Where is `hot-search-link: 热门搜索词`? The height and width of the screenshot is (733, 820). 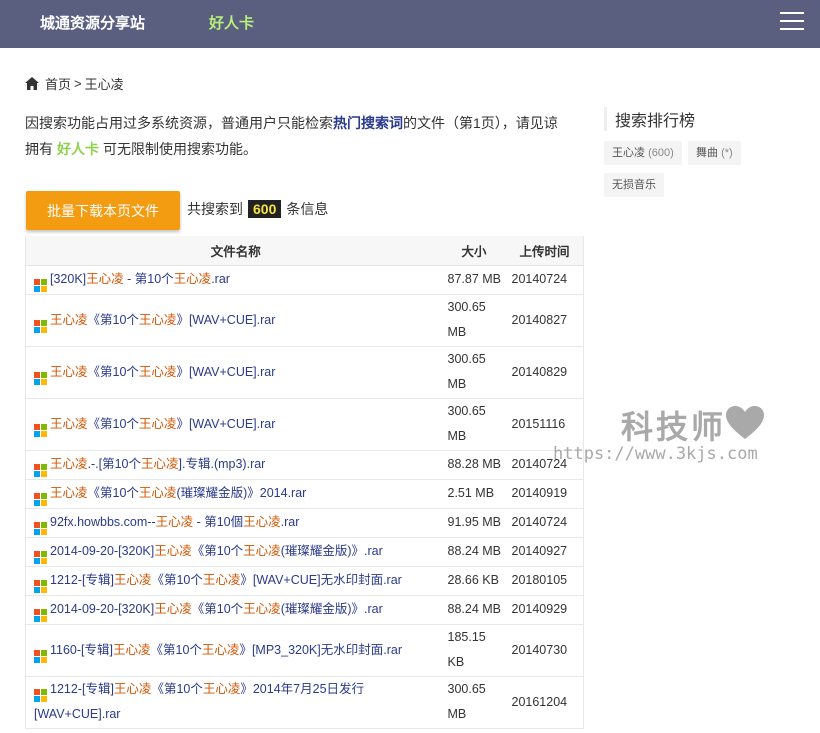
hot-search-link: 热门搜索词 is located at coordinates (368, 123).